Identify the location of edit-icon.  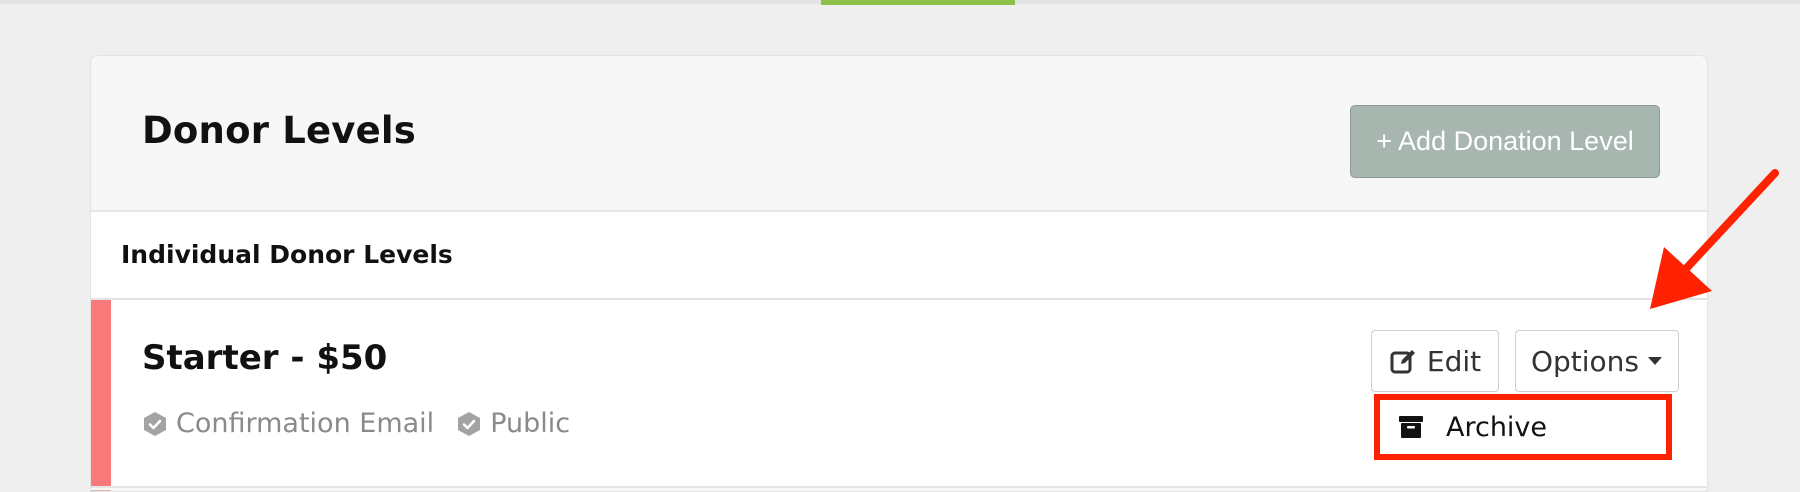
(1403, 361).